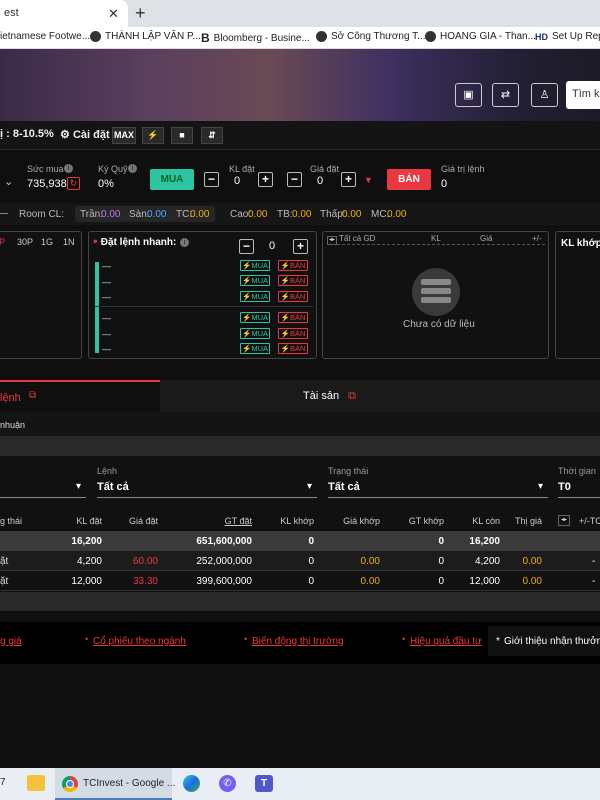 This screenshot has width=600, height=800. Describe the element at coordinates (468, 95) in the screenshot. I see `wallet-icon: ▣` at that location.